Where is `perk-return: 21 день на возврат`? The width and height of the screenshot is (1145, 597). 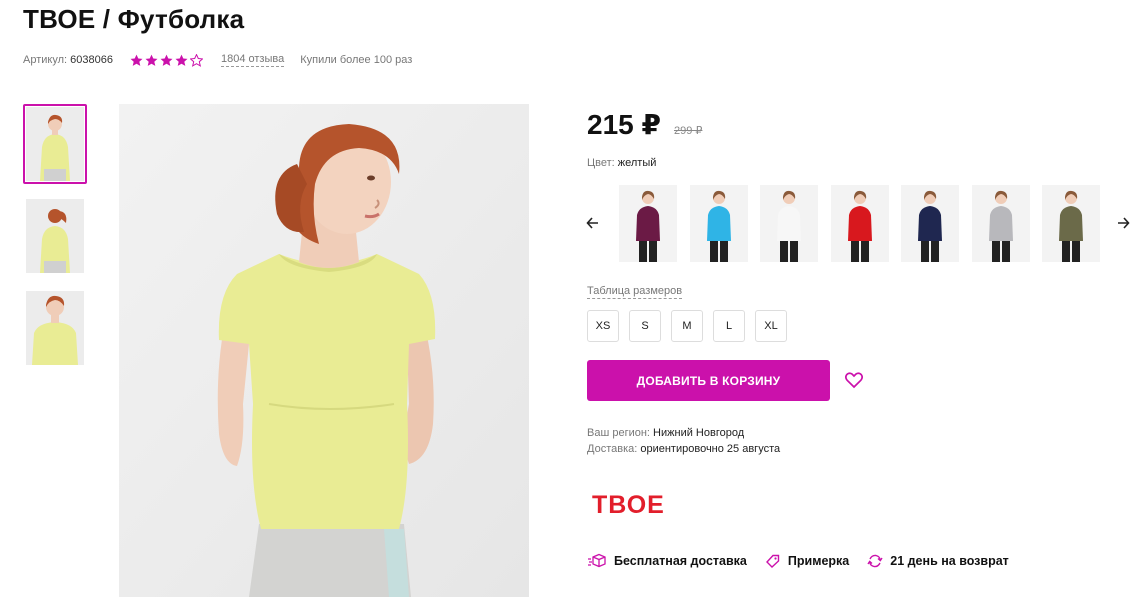 perk-return: 21 день на возврат is located at coordinates (938, 561).